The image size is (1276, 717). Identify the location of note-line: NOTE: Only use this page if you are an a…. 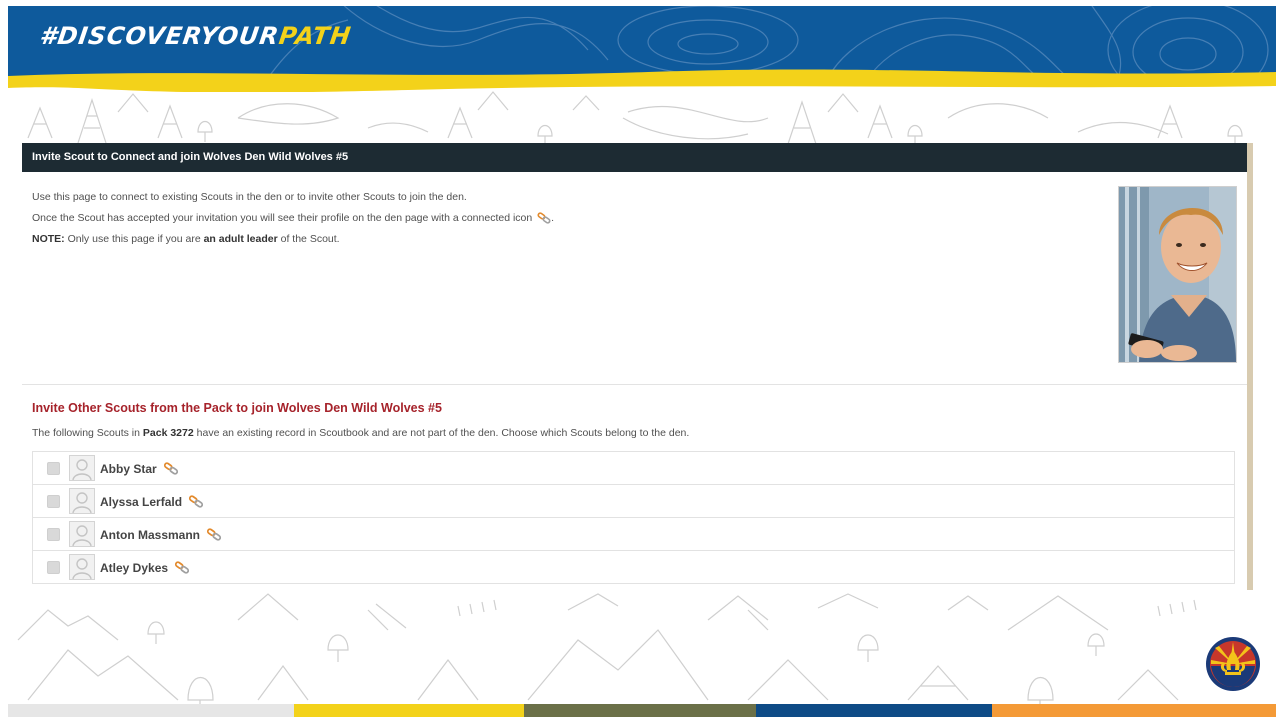
(186, 239).